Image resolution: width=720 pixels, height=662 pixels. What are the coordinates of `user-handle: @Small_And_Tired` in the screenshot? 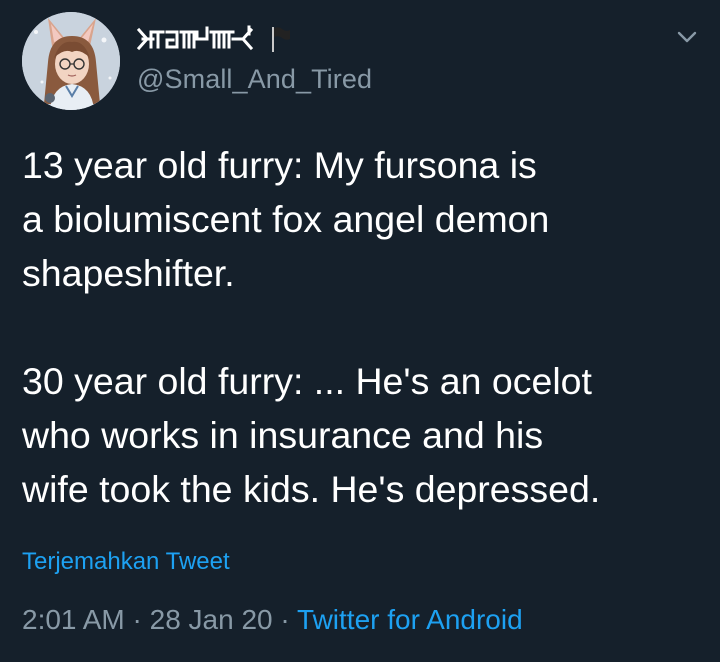 It's located at (254, 79).